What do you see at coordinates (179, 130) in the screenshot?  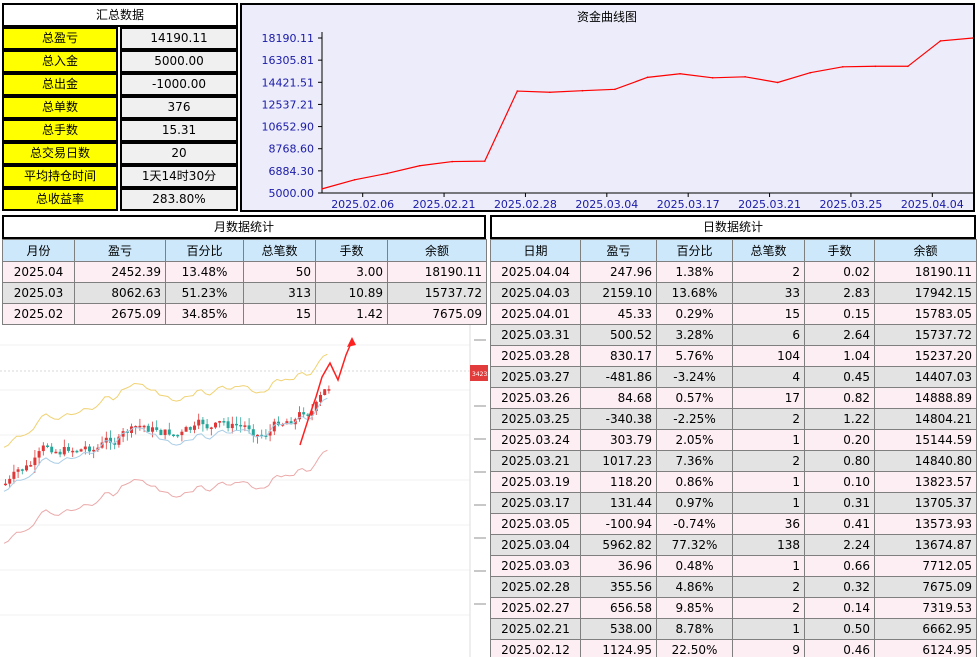 I see `summary-value: 15.31` at bounding box center [179, 130].